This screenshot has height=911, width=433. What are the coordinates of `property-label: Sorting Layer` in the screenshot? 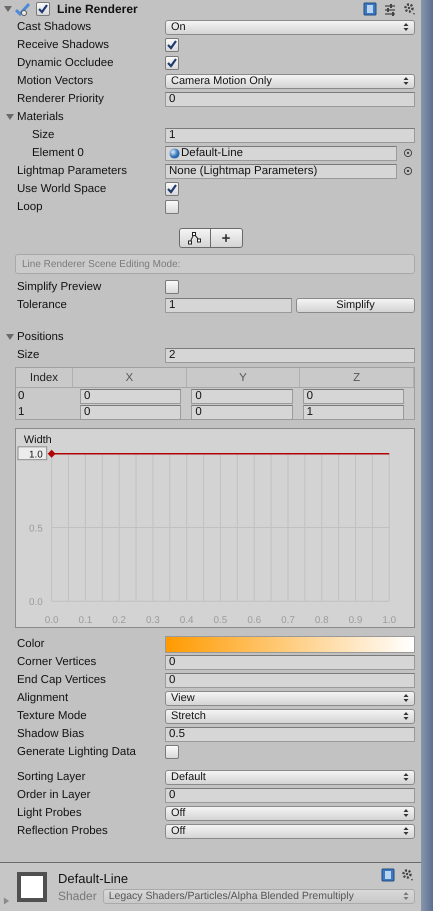 It's located at (51, 777).